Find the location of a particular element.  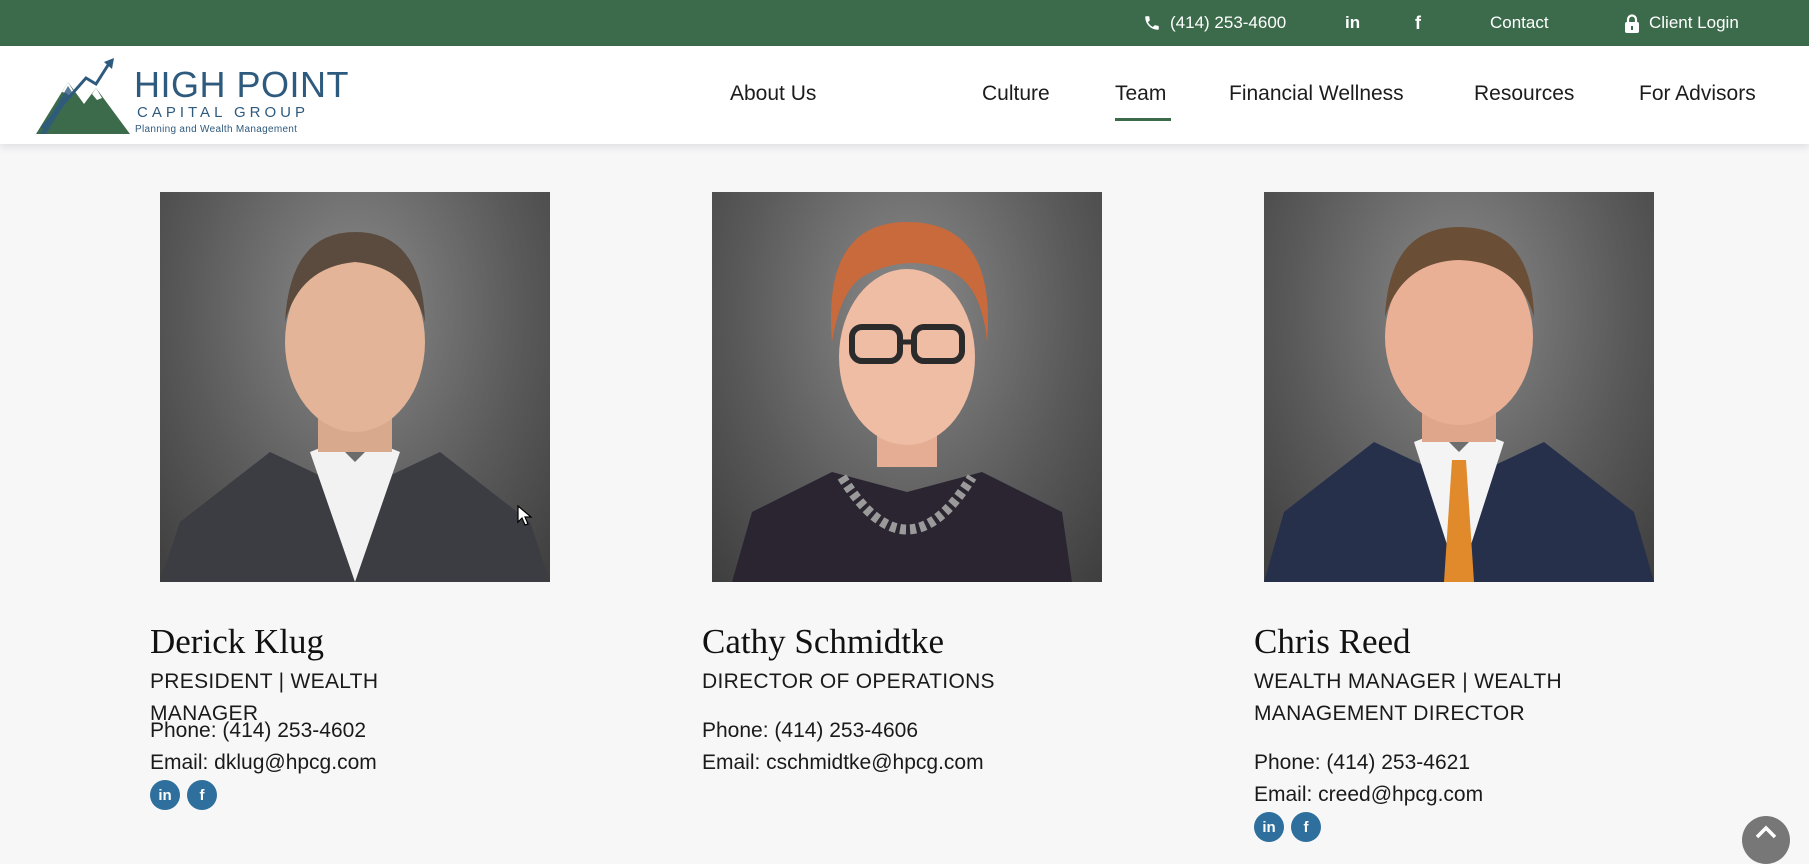

member-email: Email: dklug@hpcg.com is located at coordinates (263, 763).